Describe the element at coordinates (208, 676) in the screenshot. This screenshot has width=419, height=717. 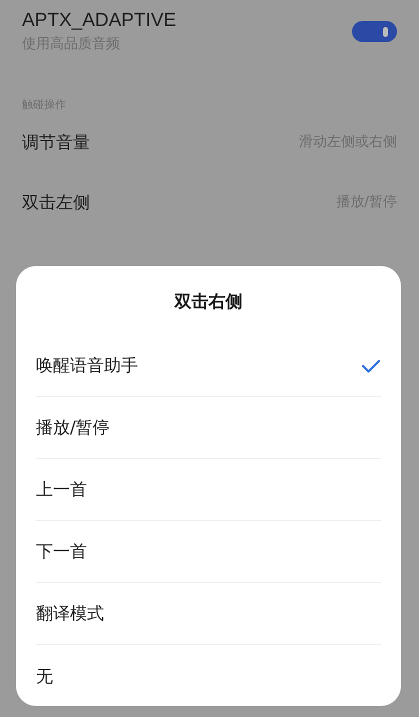
I see `option-item: 无` at that location.